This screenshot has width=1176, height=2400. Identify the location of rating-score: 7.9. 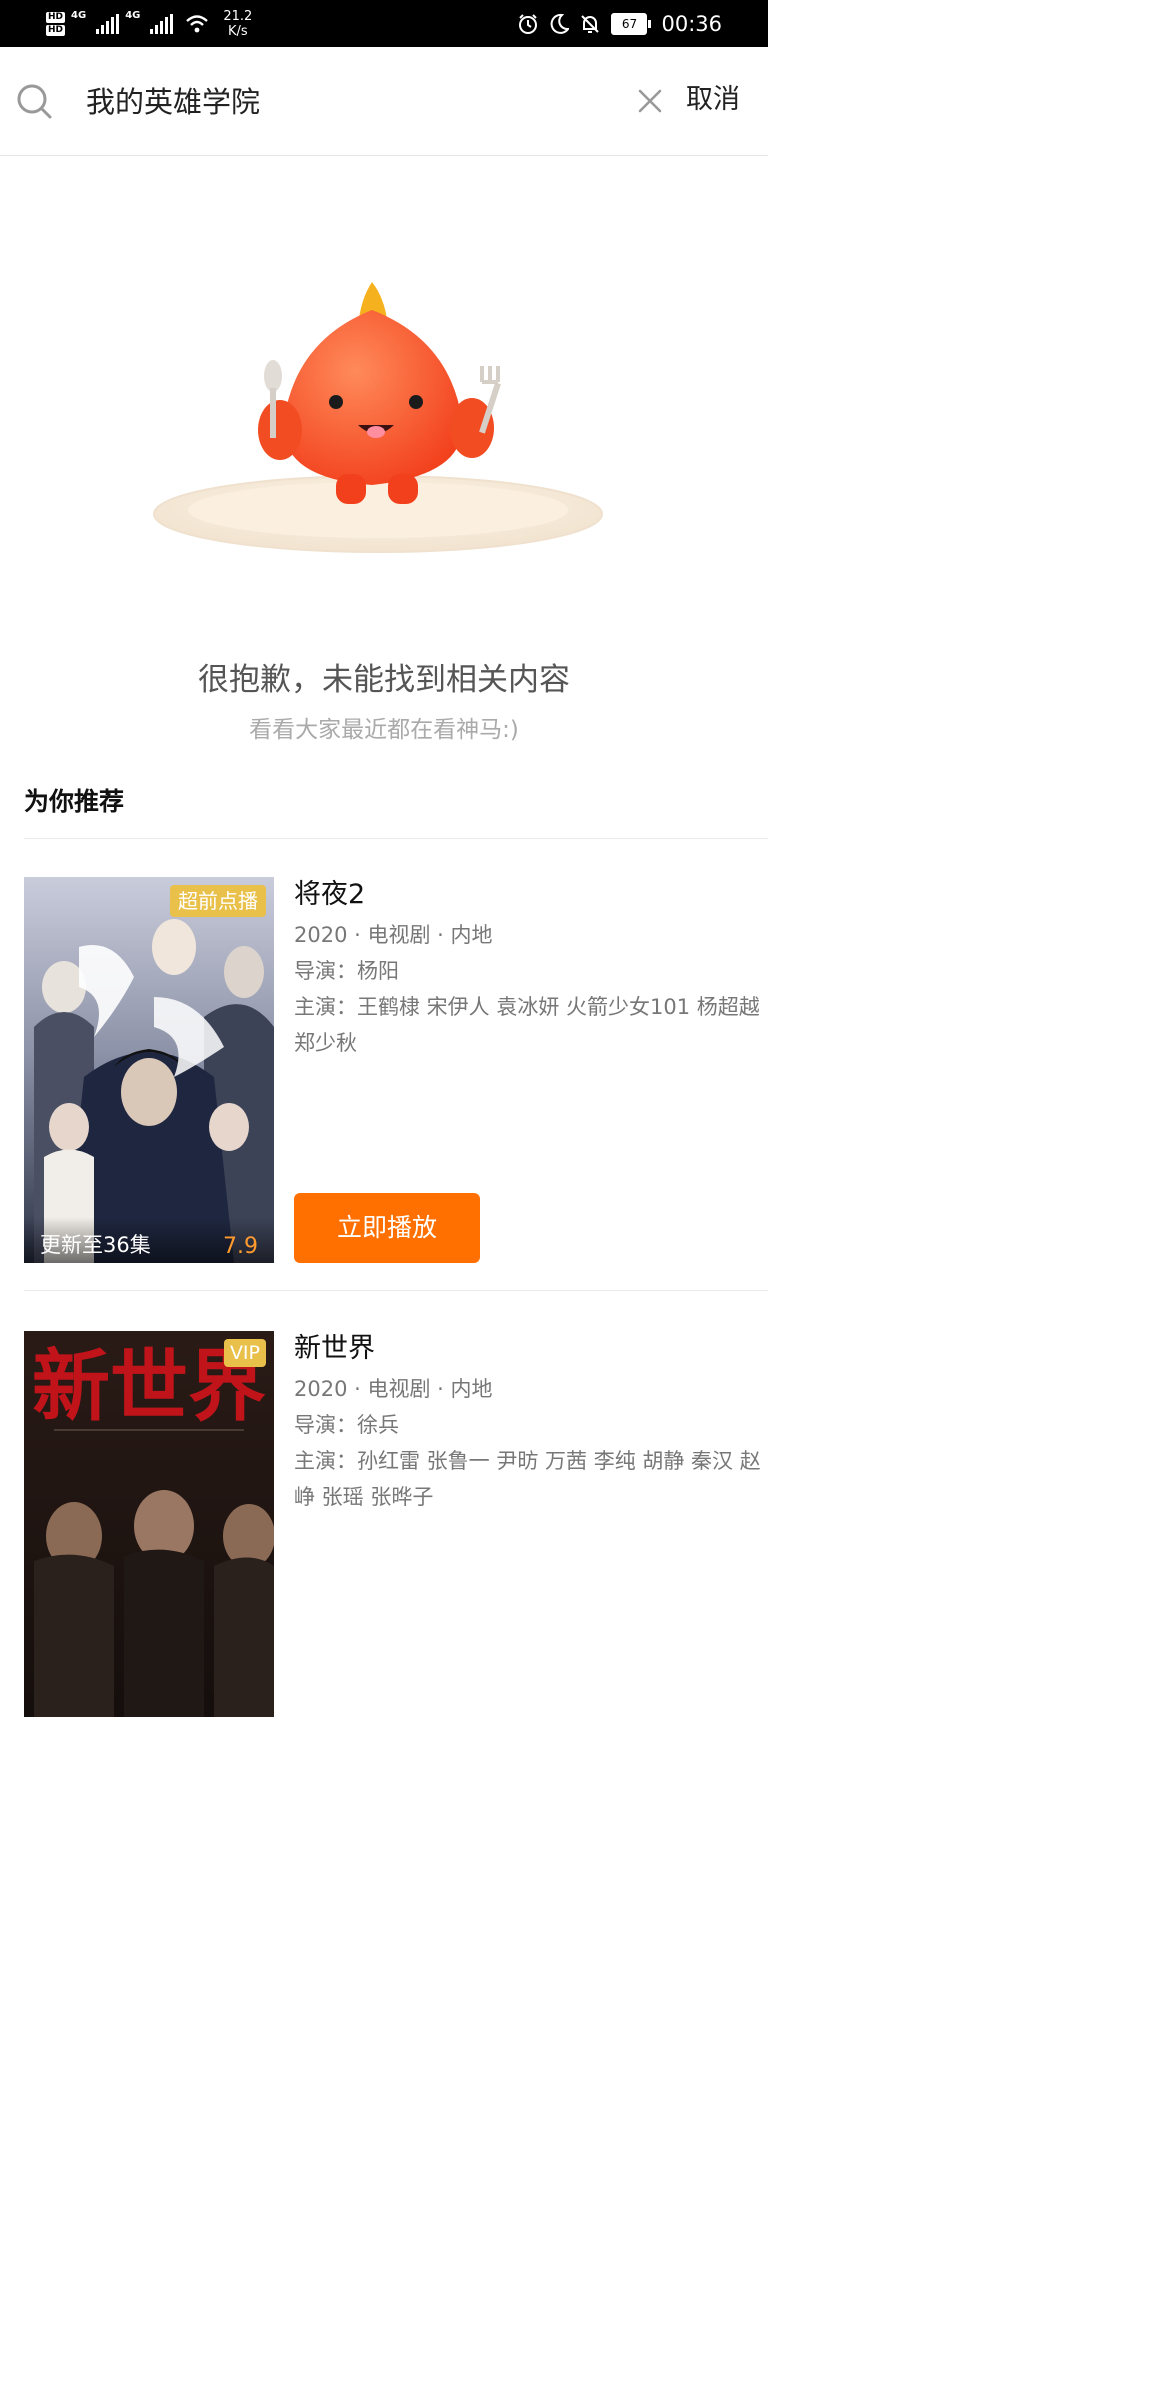
(240, 1246).